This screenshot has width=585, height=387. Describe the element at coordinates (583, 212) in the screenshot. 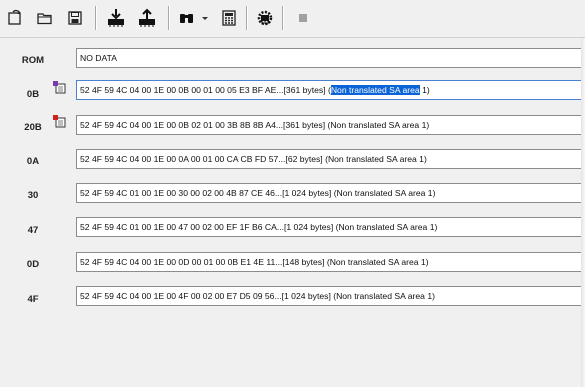

I see `window-edge` at that location.